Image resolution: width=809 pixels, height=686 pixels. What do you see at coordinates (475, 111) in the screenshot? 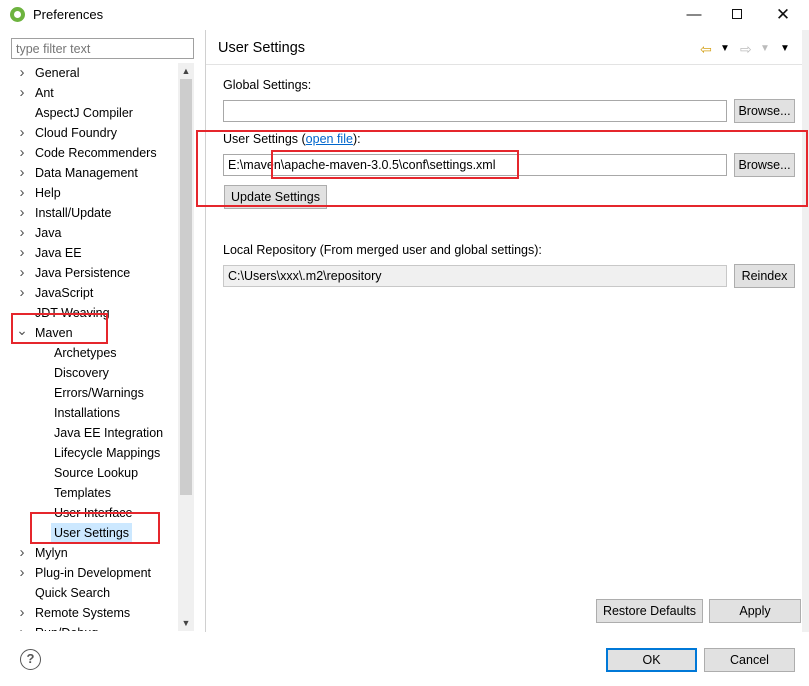
I see `global-settings-input` at bounding box center [475, 111].